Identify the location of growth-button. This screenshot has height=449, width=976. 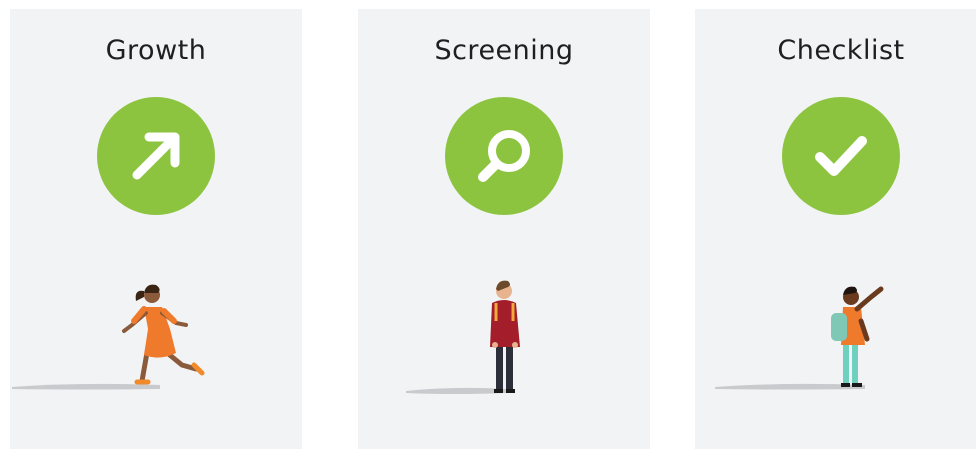
(156, 156).